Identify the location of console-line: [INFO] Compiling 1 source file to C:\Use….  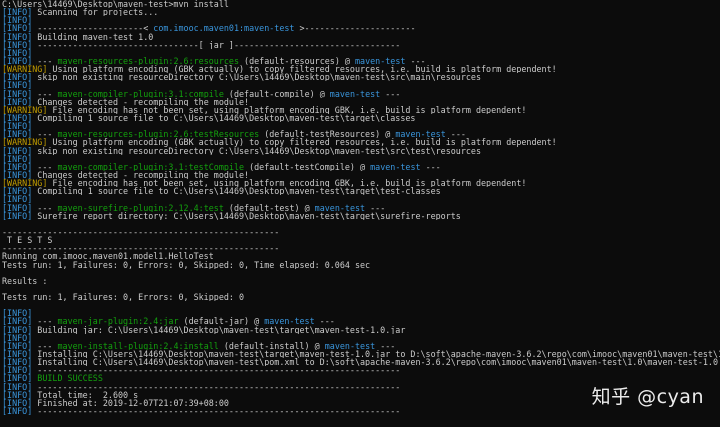
(361, 191).